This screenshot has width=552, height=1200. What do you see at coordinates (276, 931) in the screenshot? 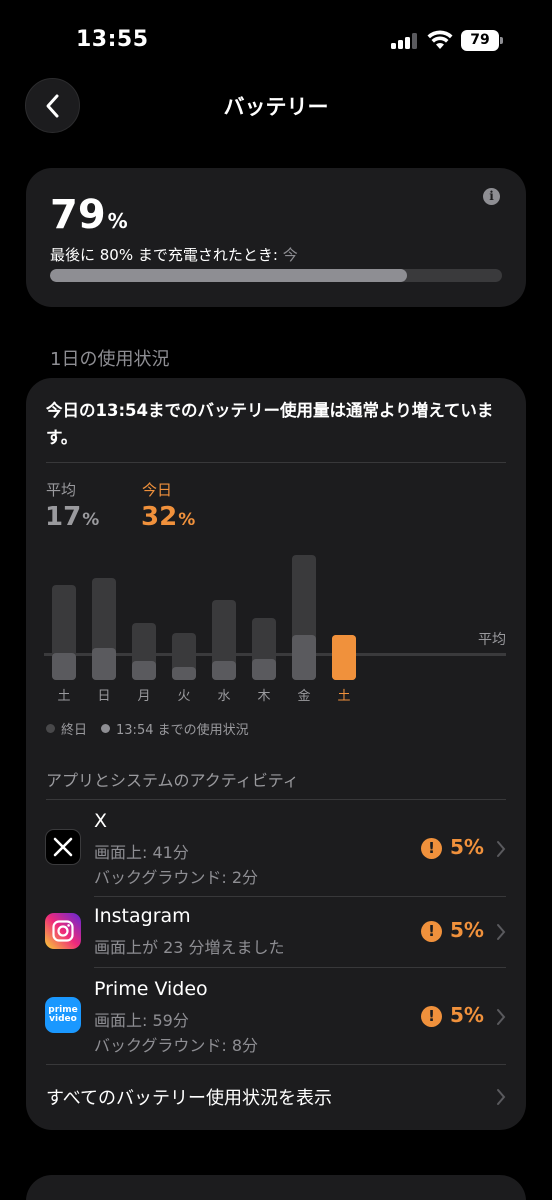
I see `app-row-instagram: Instagram 画面上が 23 分増えました ! 5%` at bounding box center [276, 931].